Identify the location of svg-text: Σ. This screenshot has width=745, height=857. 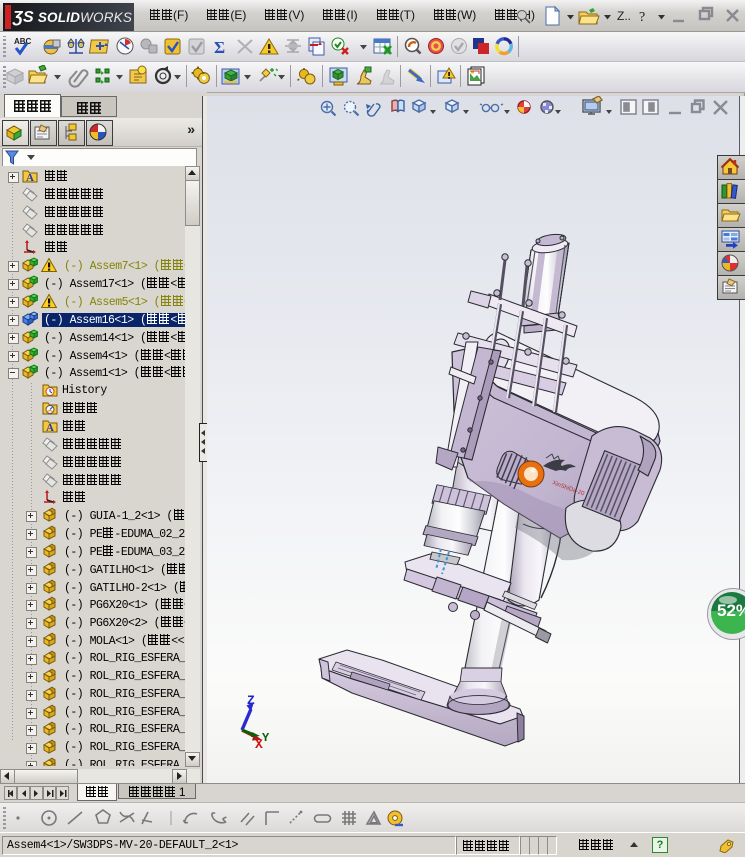
(219, 47).